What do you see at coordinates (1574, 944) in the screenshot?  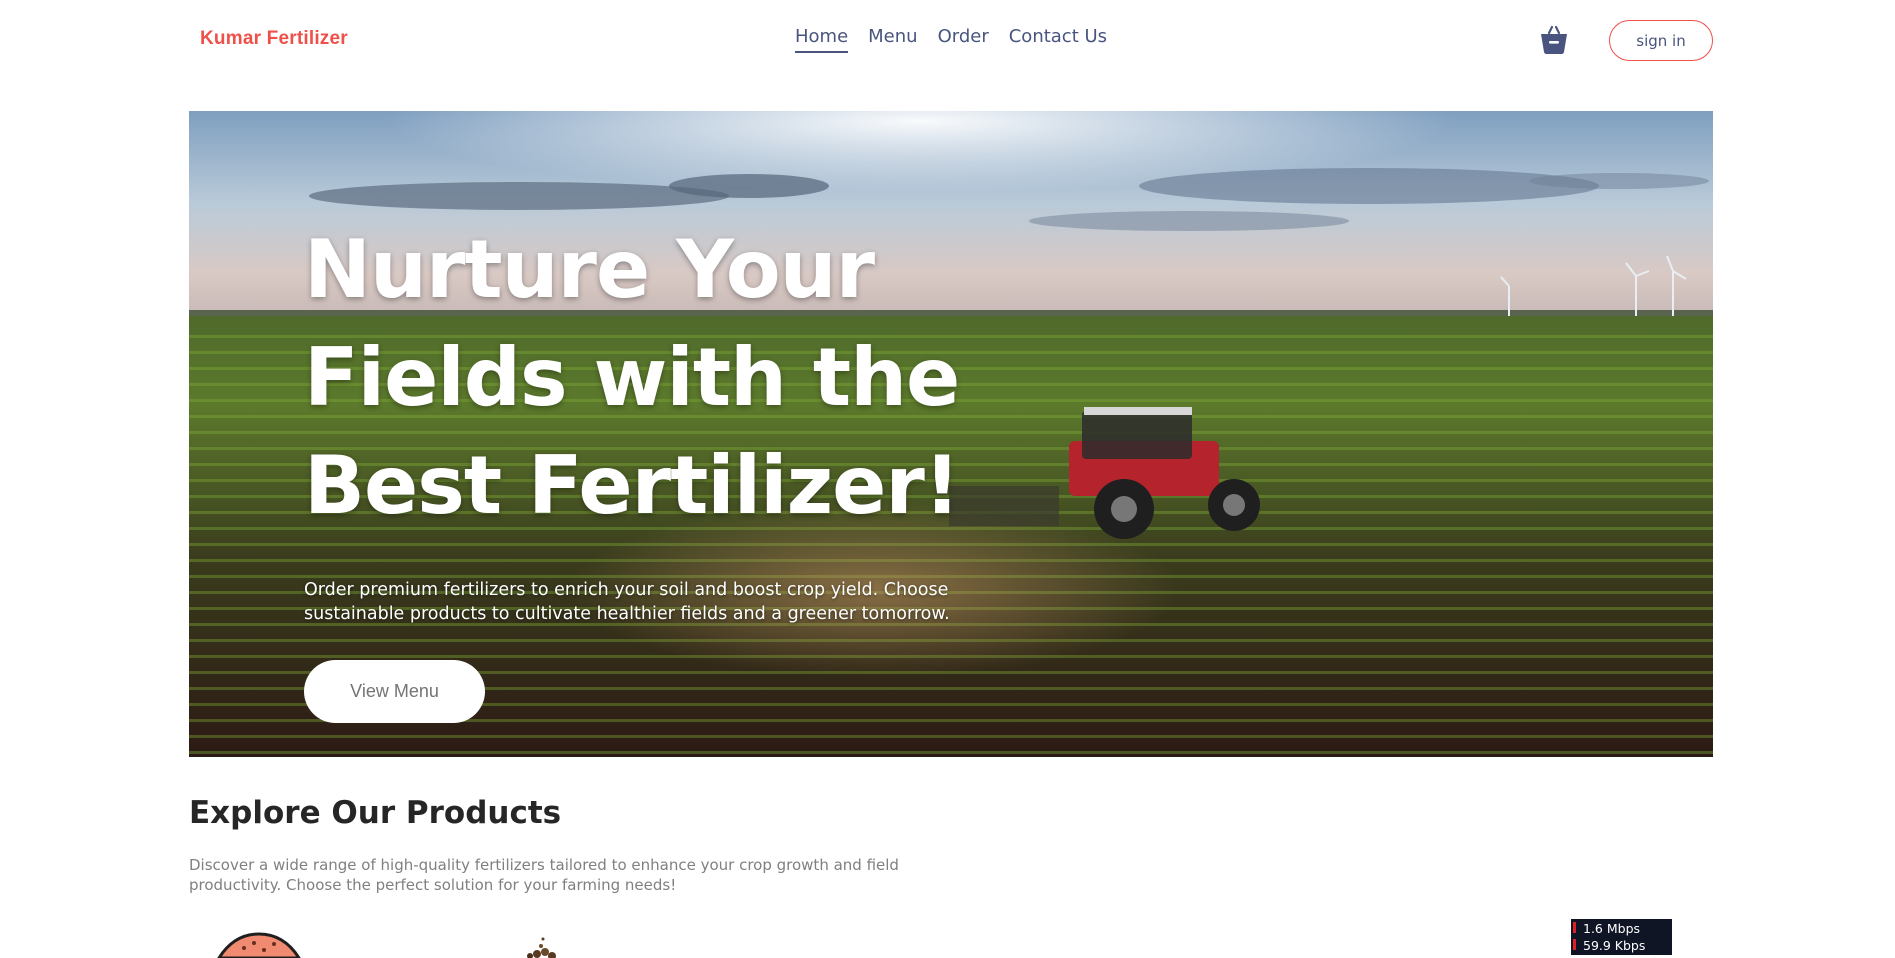 I see `upload-arrow-icon` at bounding box center [1574, 944].